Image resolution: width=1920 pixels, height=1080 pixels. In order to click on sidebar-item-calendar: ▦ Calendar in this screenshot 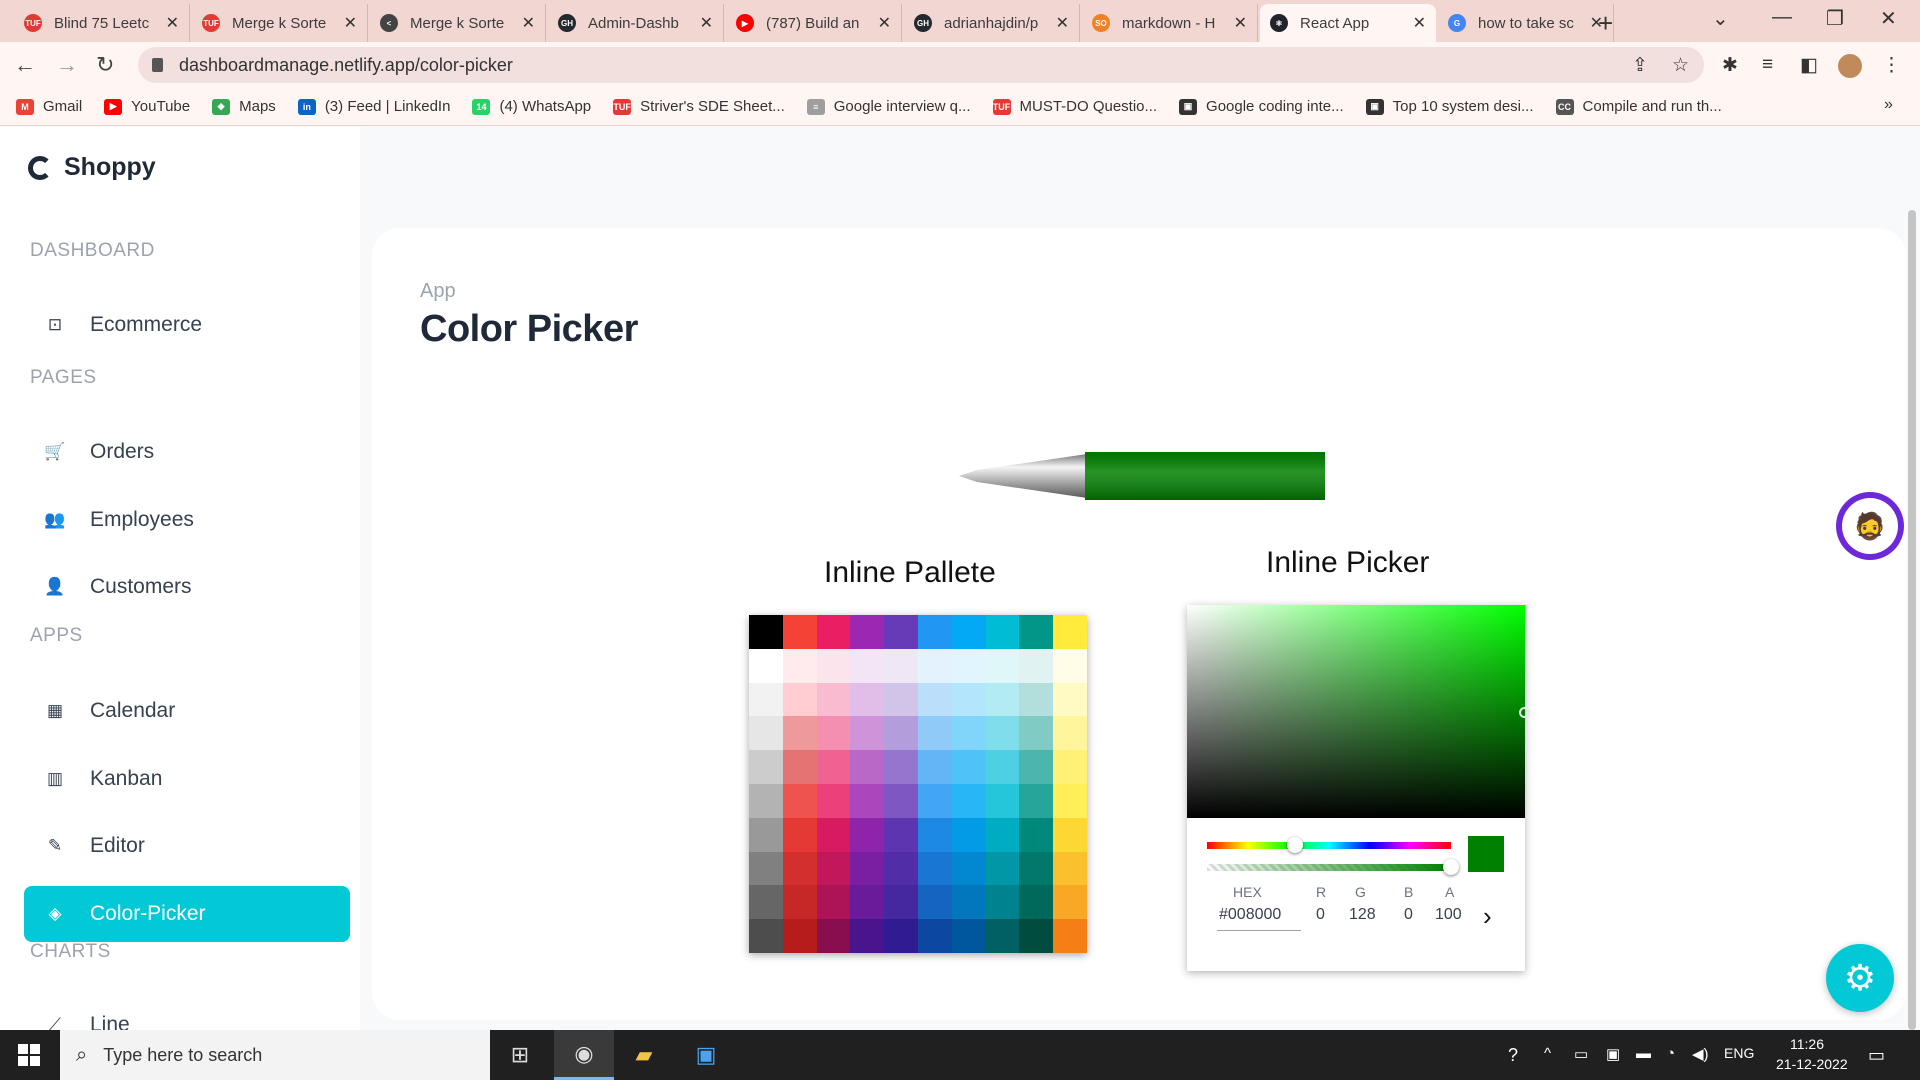, I will do `click(187, 711)`.